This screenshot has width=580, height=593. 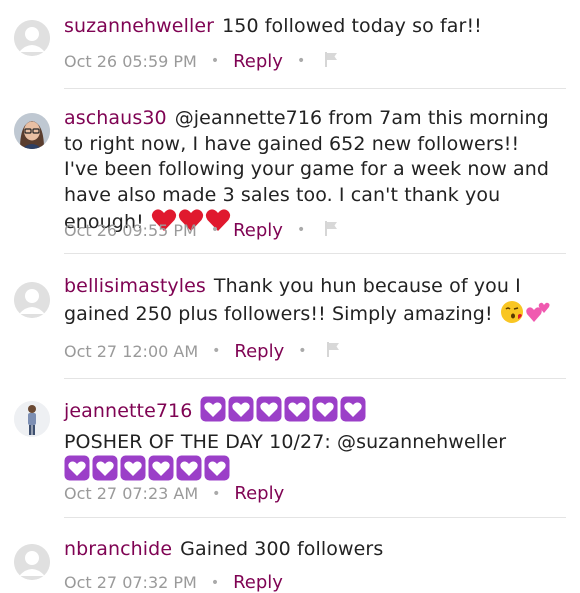 I want to click on comment-meta: Oct 27 07:32 PM • Reply, so click(x=173, y=582).